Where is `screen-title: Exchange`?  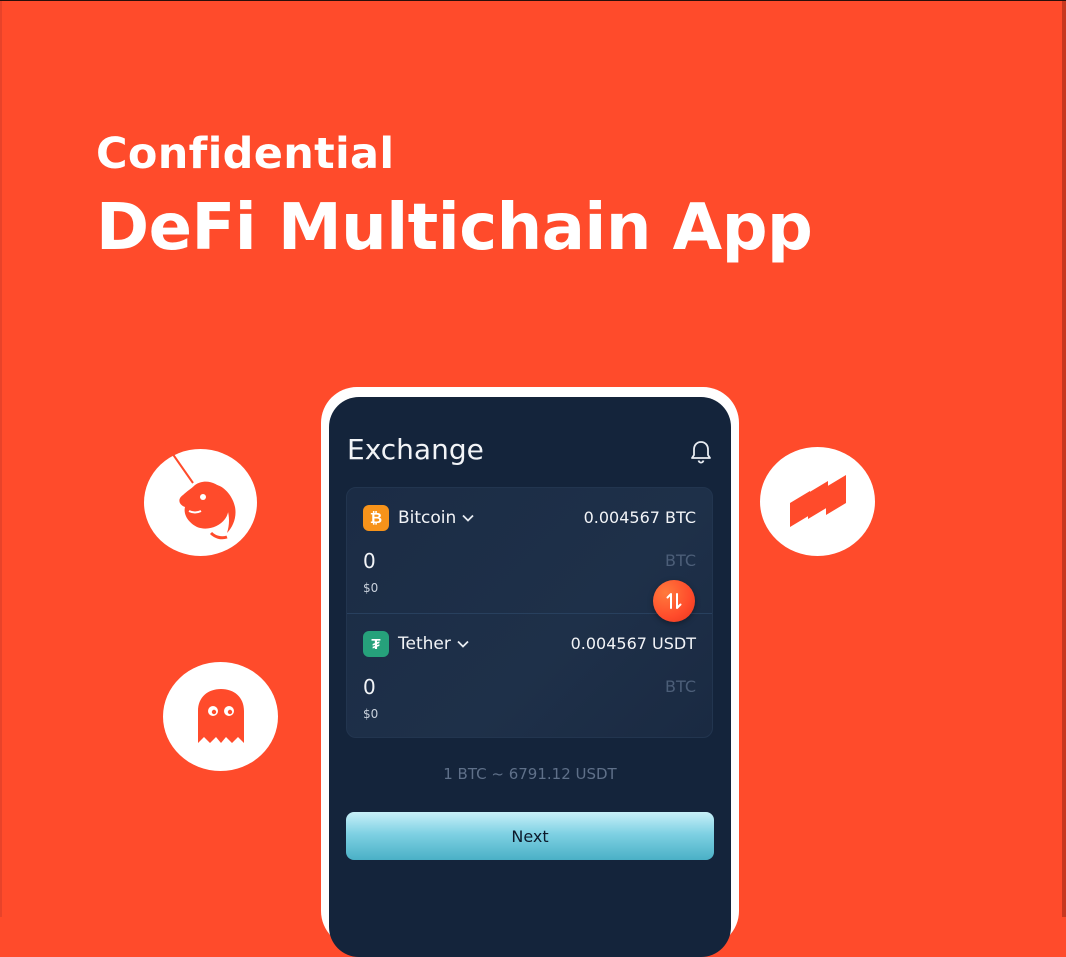 screen-title: Exchange is located at coordinates (415, 449).